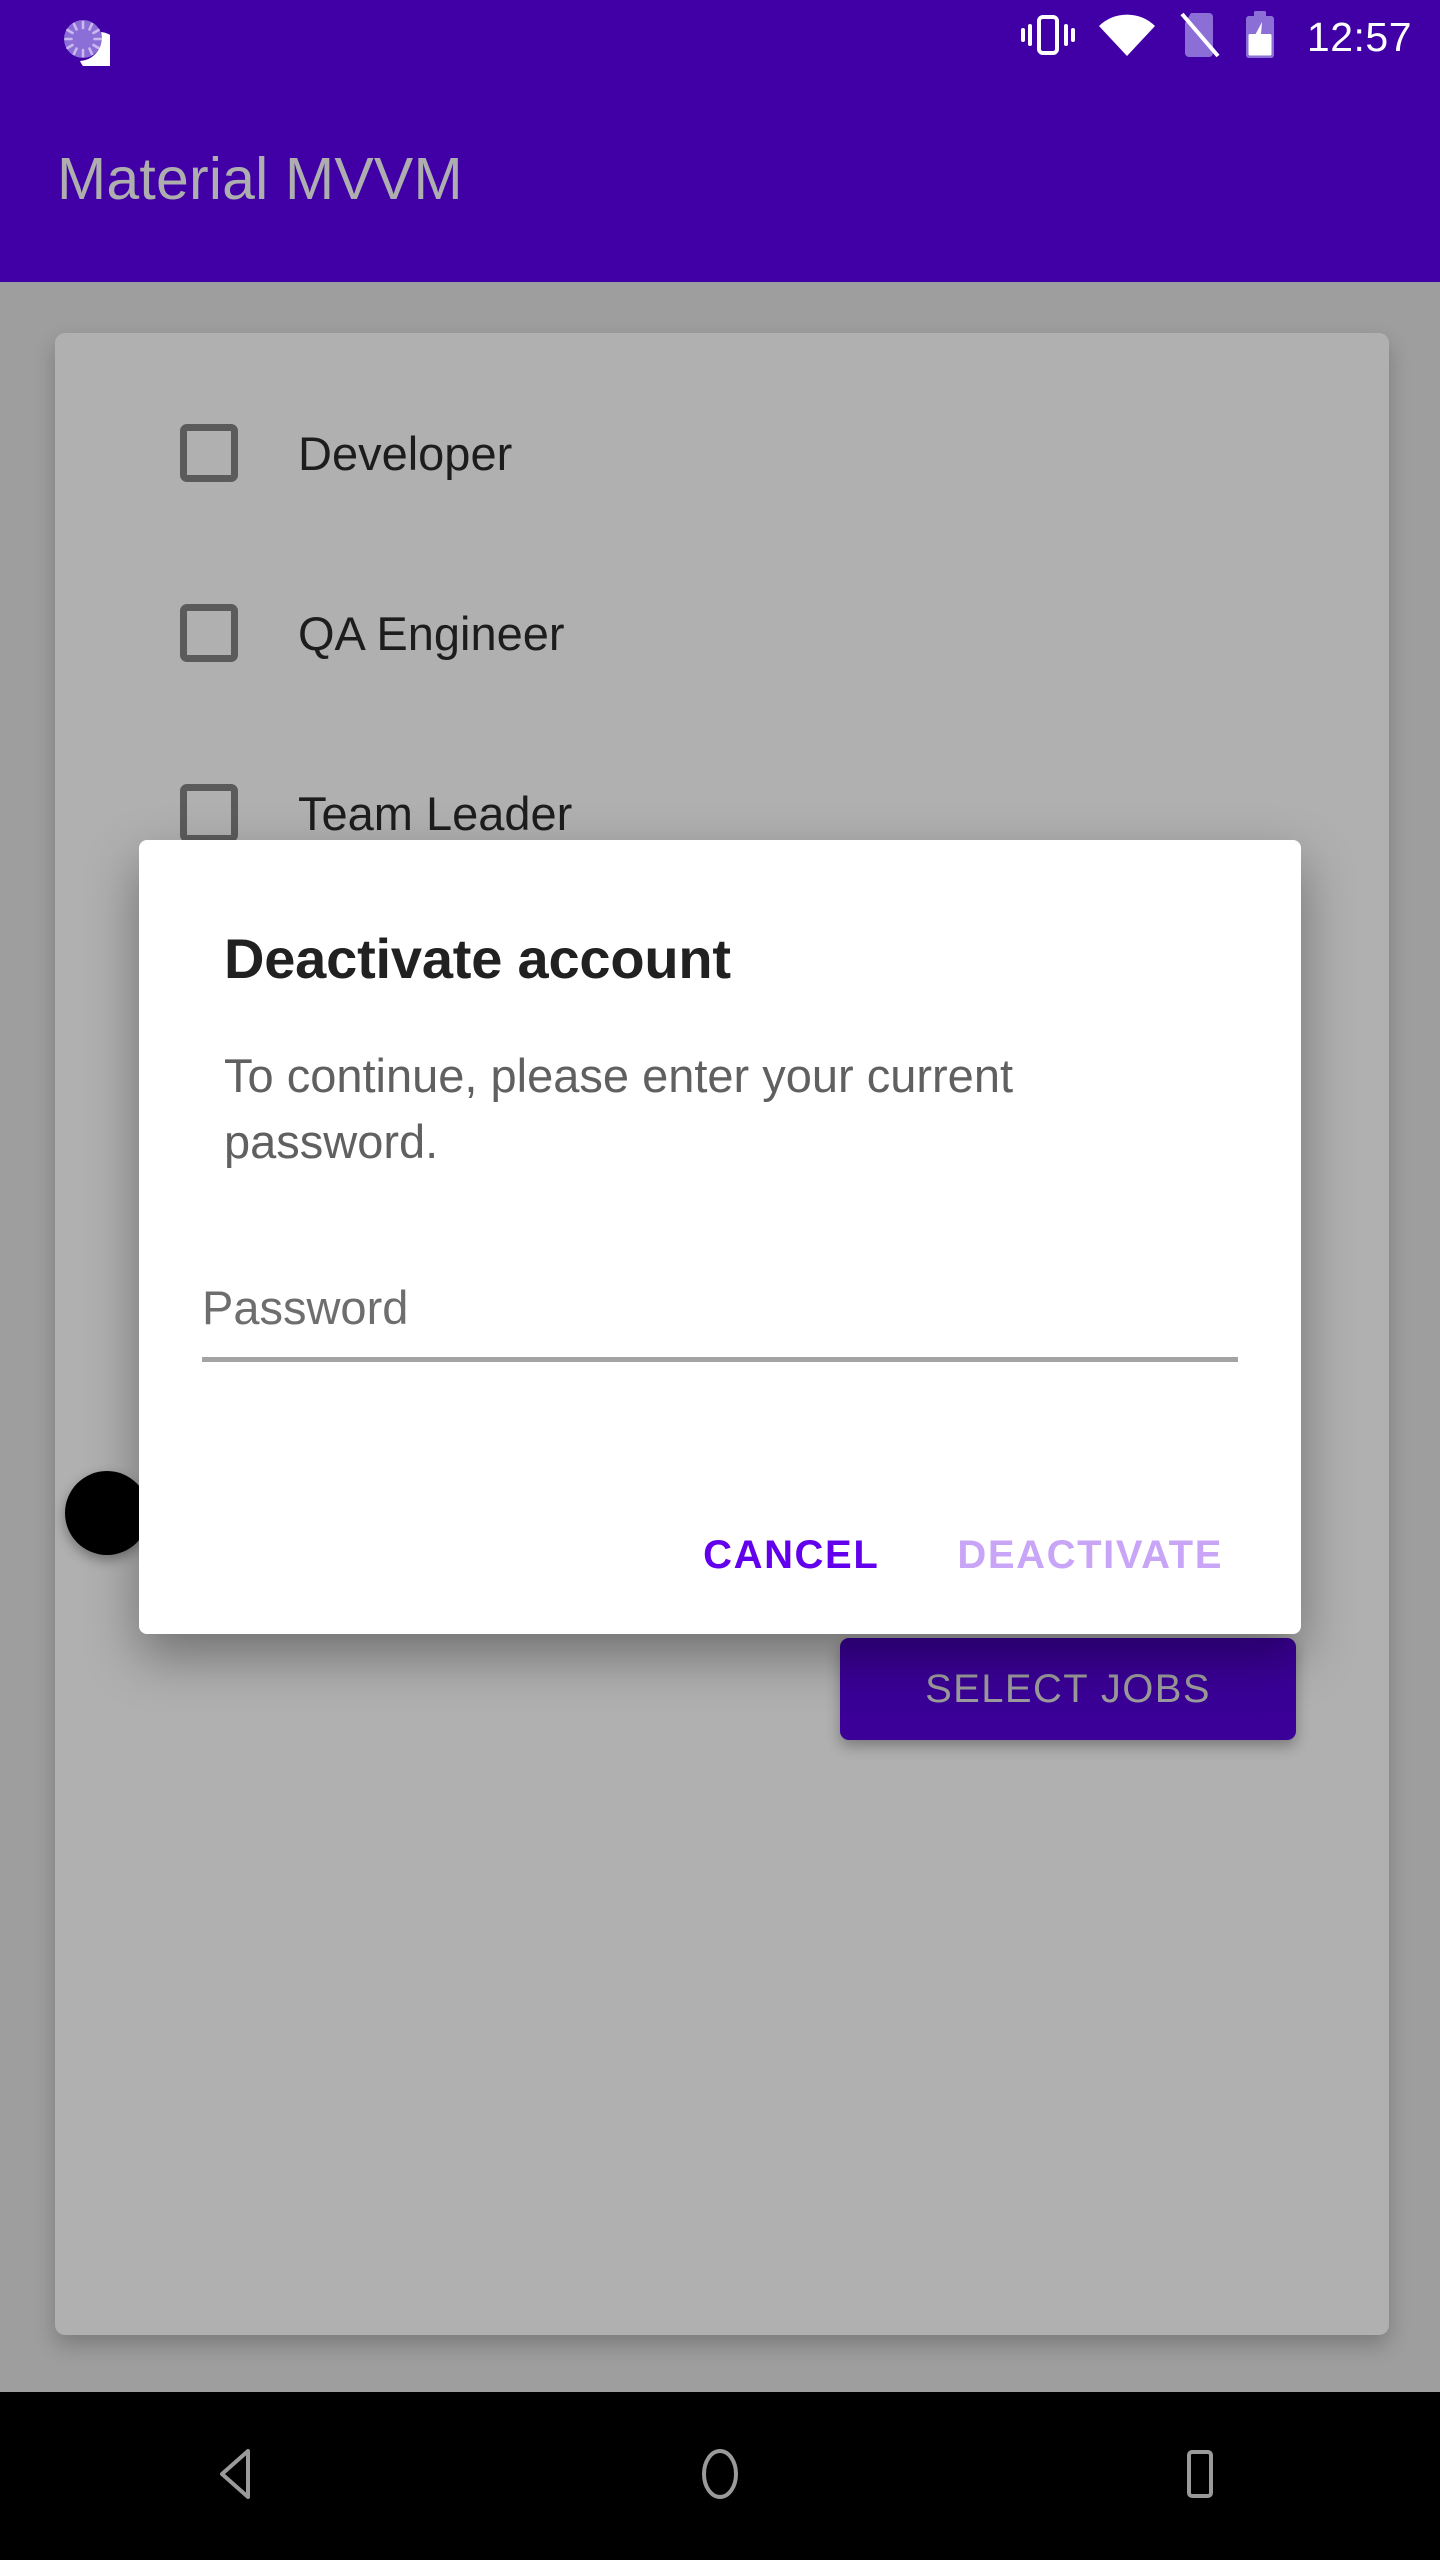  What do you see at coordinates (791, 1555) in the screenshot?
I see `cancel-button: CANCEL` at bounding box center [791, 1555].